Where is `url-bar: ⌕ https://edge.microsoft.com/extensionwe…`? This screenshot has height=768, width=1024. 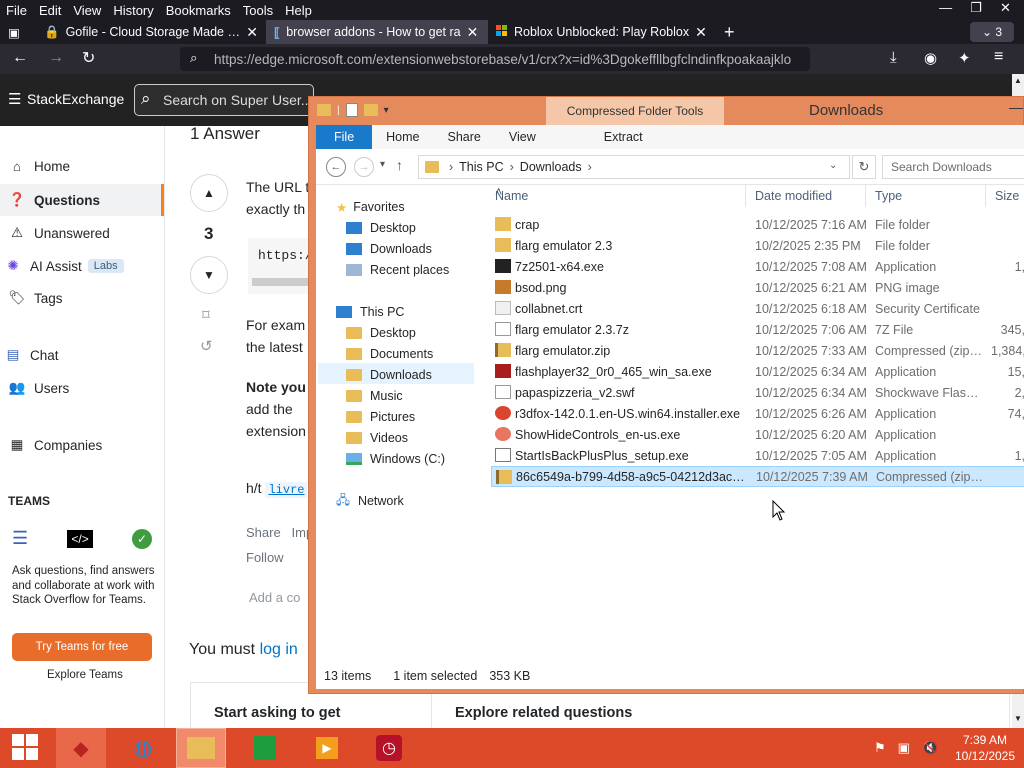
url-bar: ⌕ https://edge.microsoft.com/extensionwe… is located at coordinates (495, 59).